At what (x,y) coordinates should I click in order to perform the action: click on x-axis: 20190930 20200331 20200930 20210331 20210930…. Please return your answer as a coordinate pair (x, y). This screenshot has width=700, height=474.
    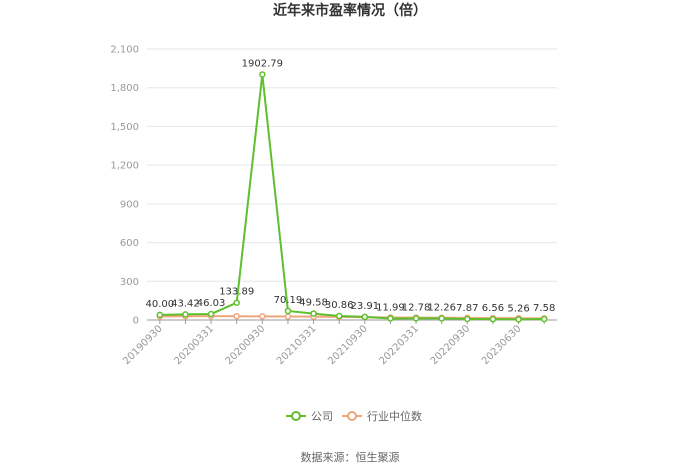
    Looking at the image, I should click on (339, 343).